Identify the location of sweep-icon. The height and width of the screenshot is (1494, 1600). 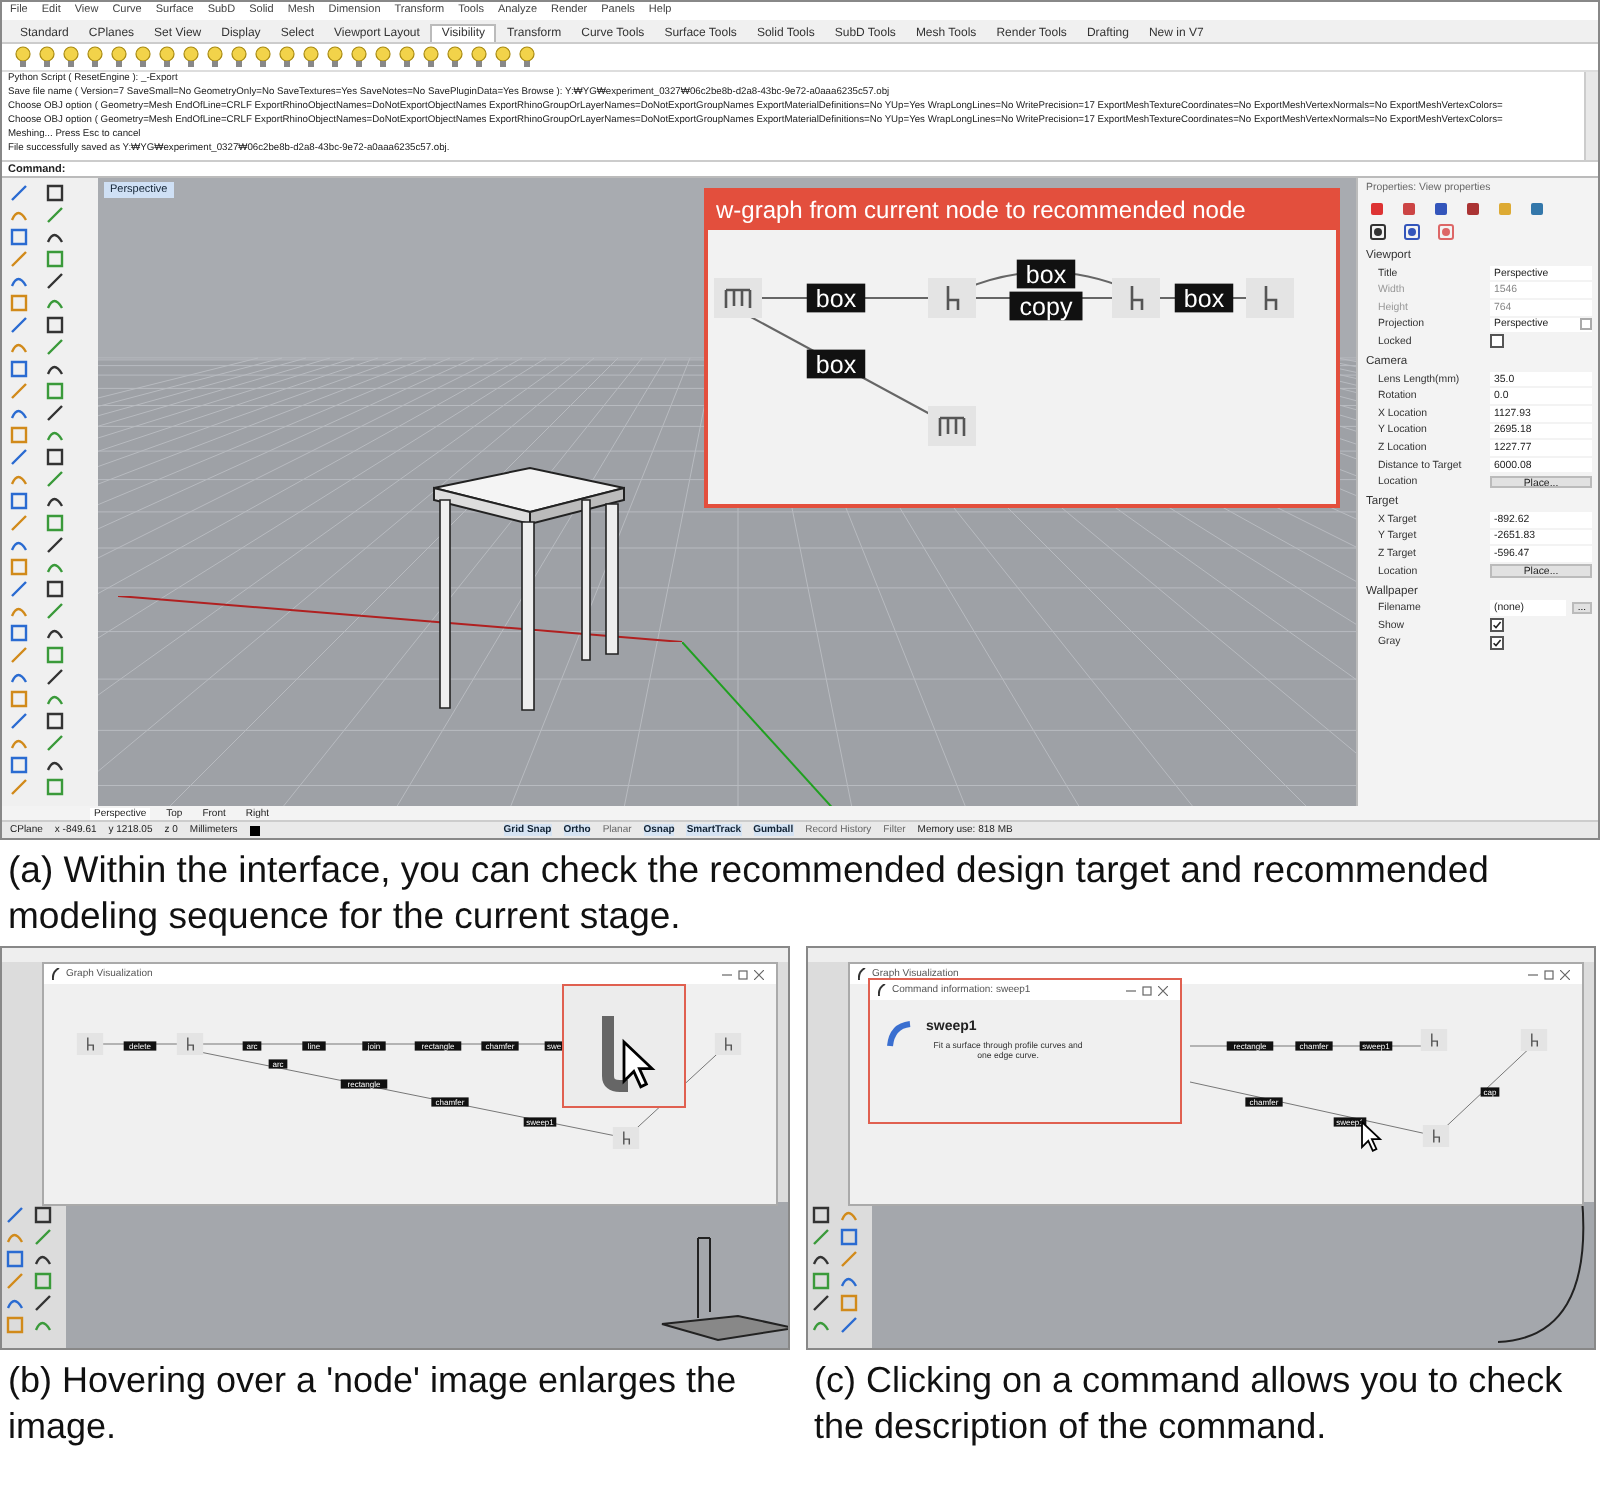
(900, 1034).